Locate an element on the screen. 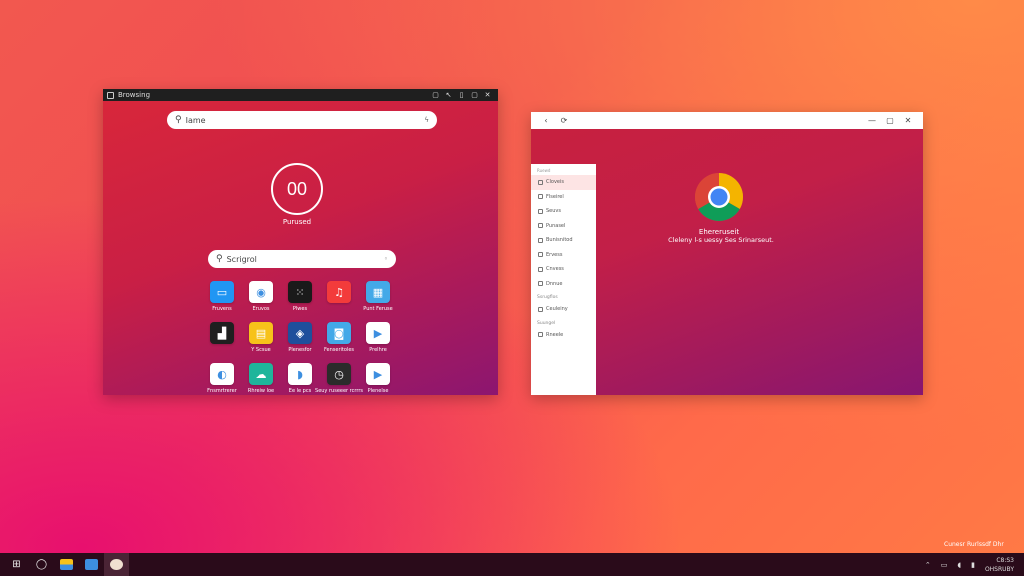  app-label: Eruvos is located at coordinates (261, 309).